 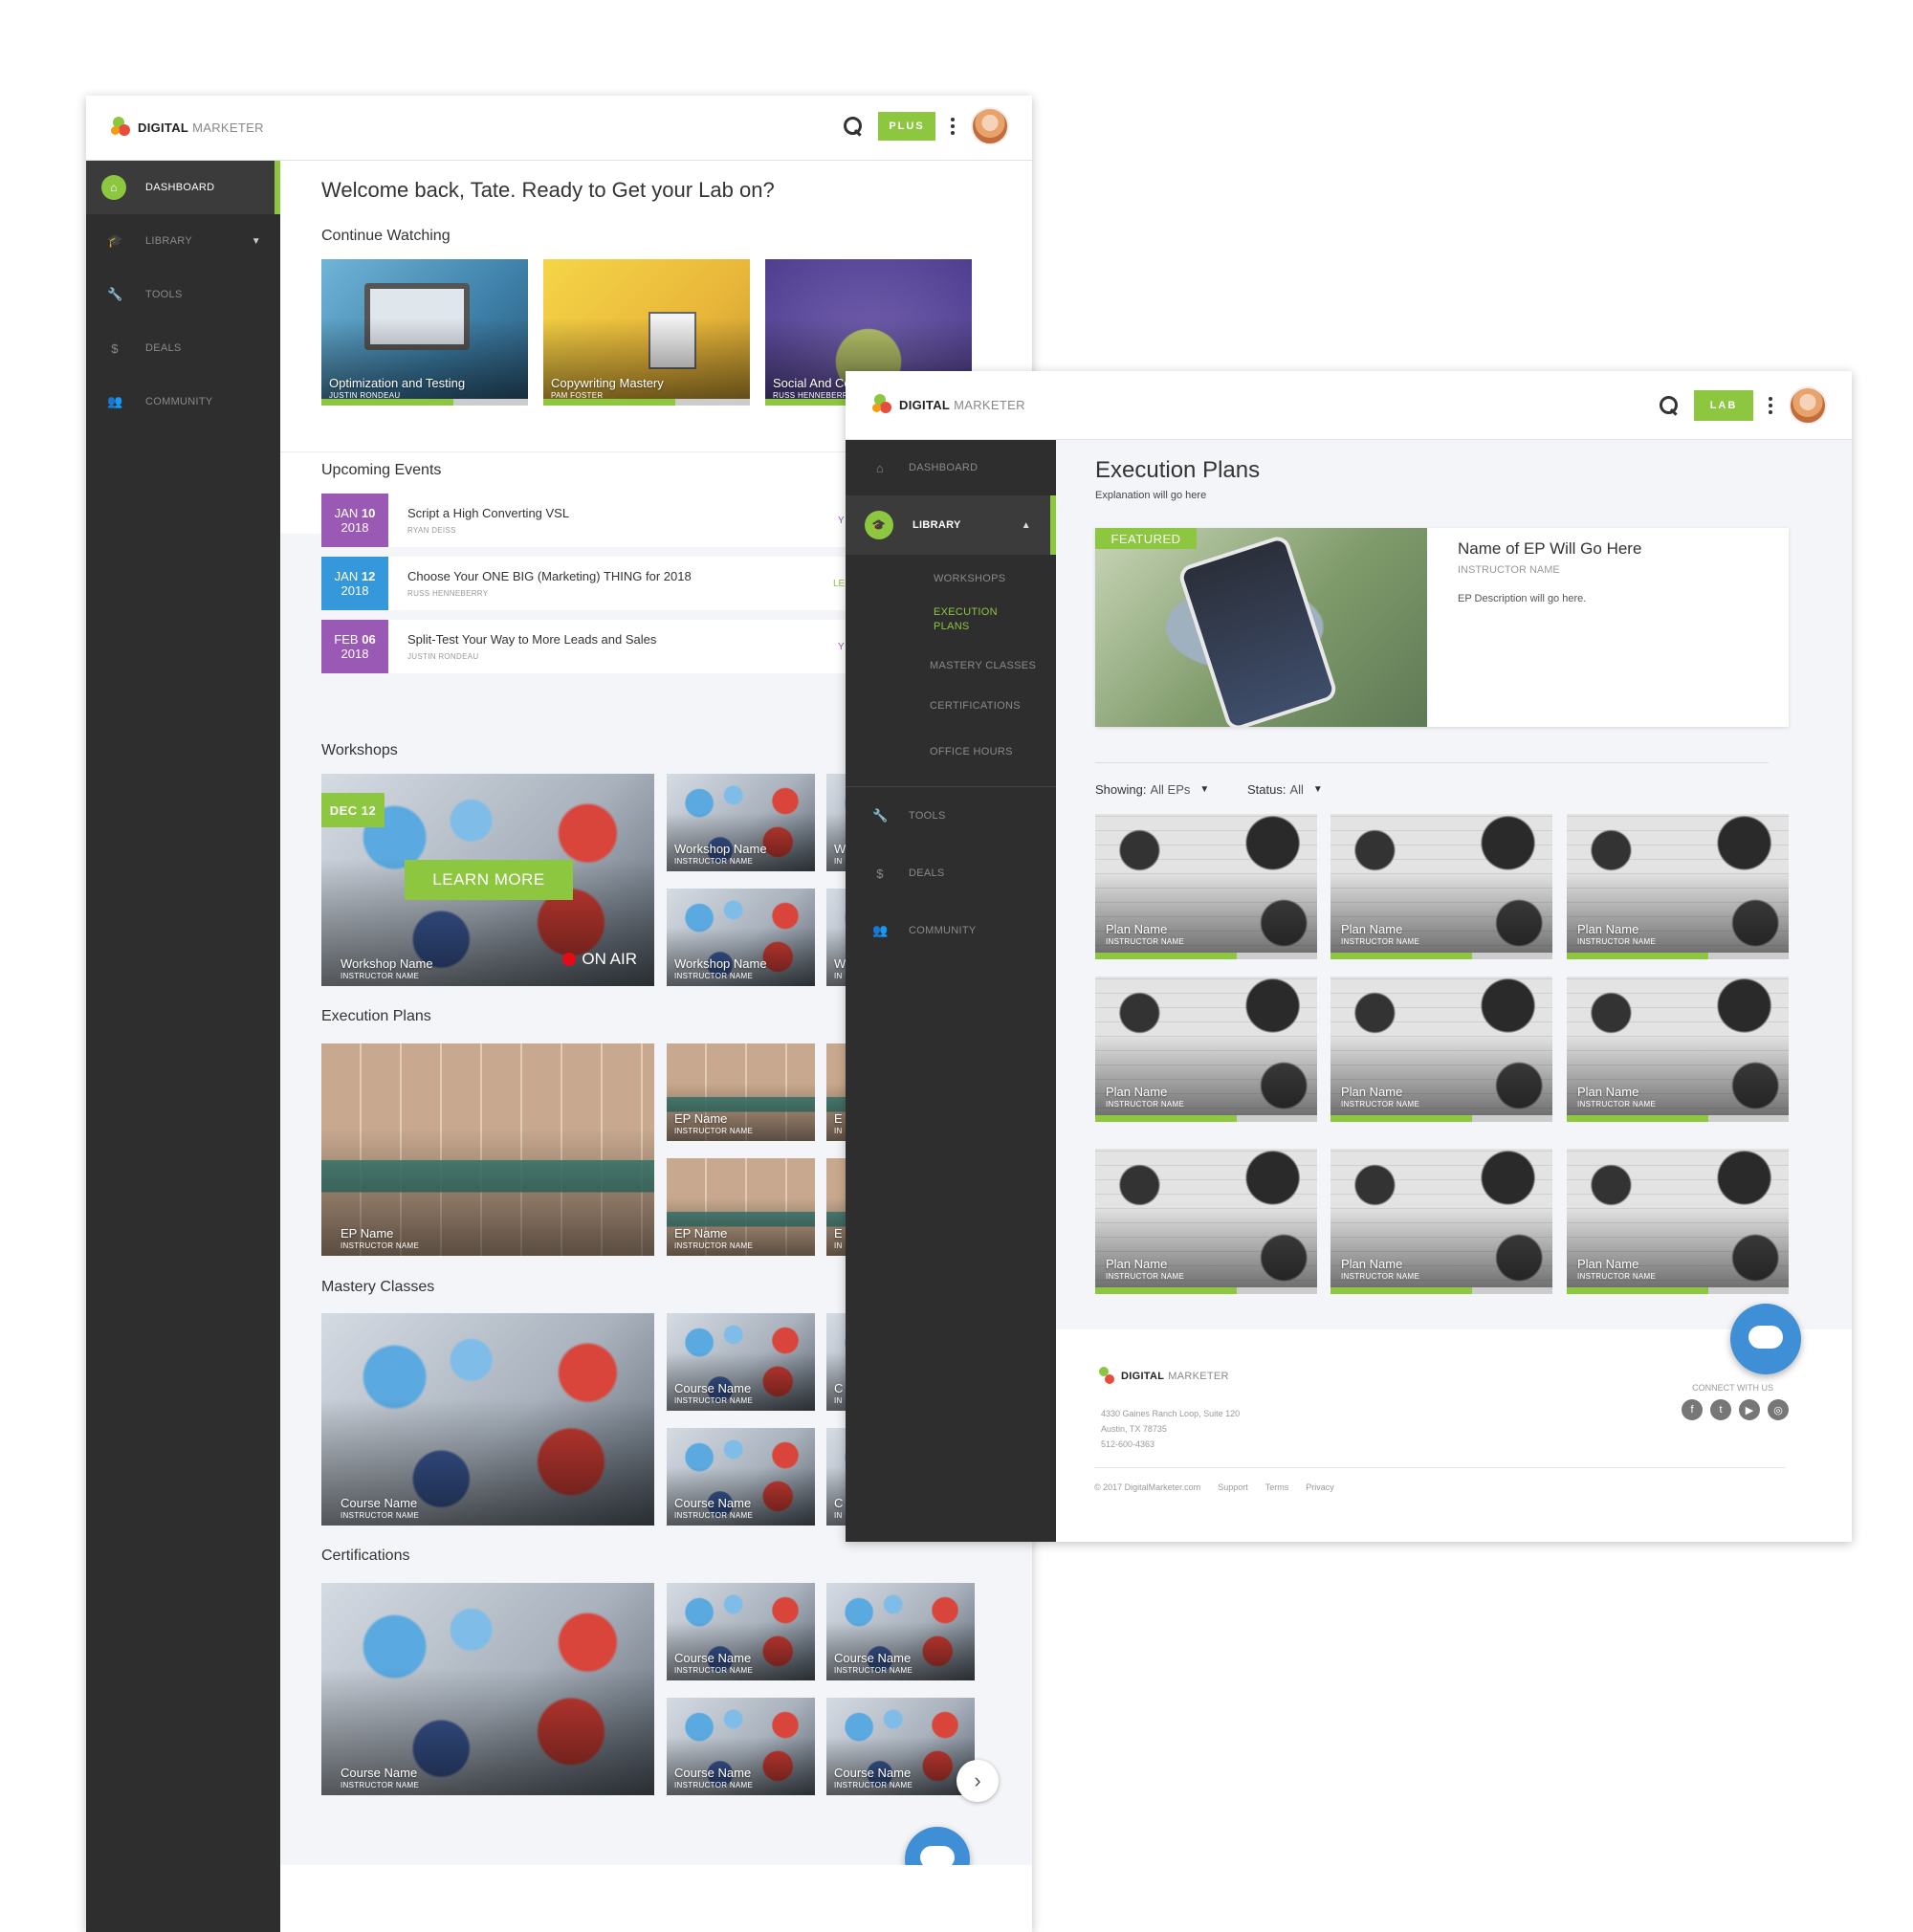 What do you see at coordinates (1765, 1339) in the screenshot?
I see `chat-bubble-icon` at bounding box center [1765, 1339].